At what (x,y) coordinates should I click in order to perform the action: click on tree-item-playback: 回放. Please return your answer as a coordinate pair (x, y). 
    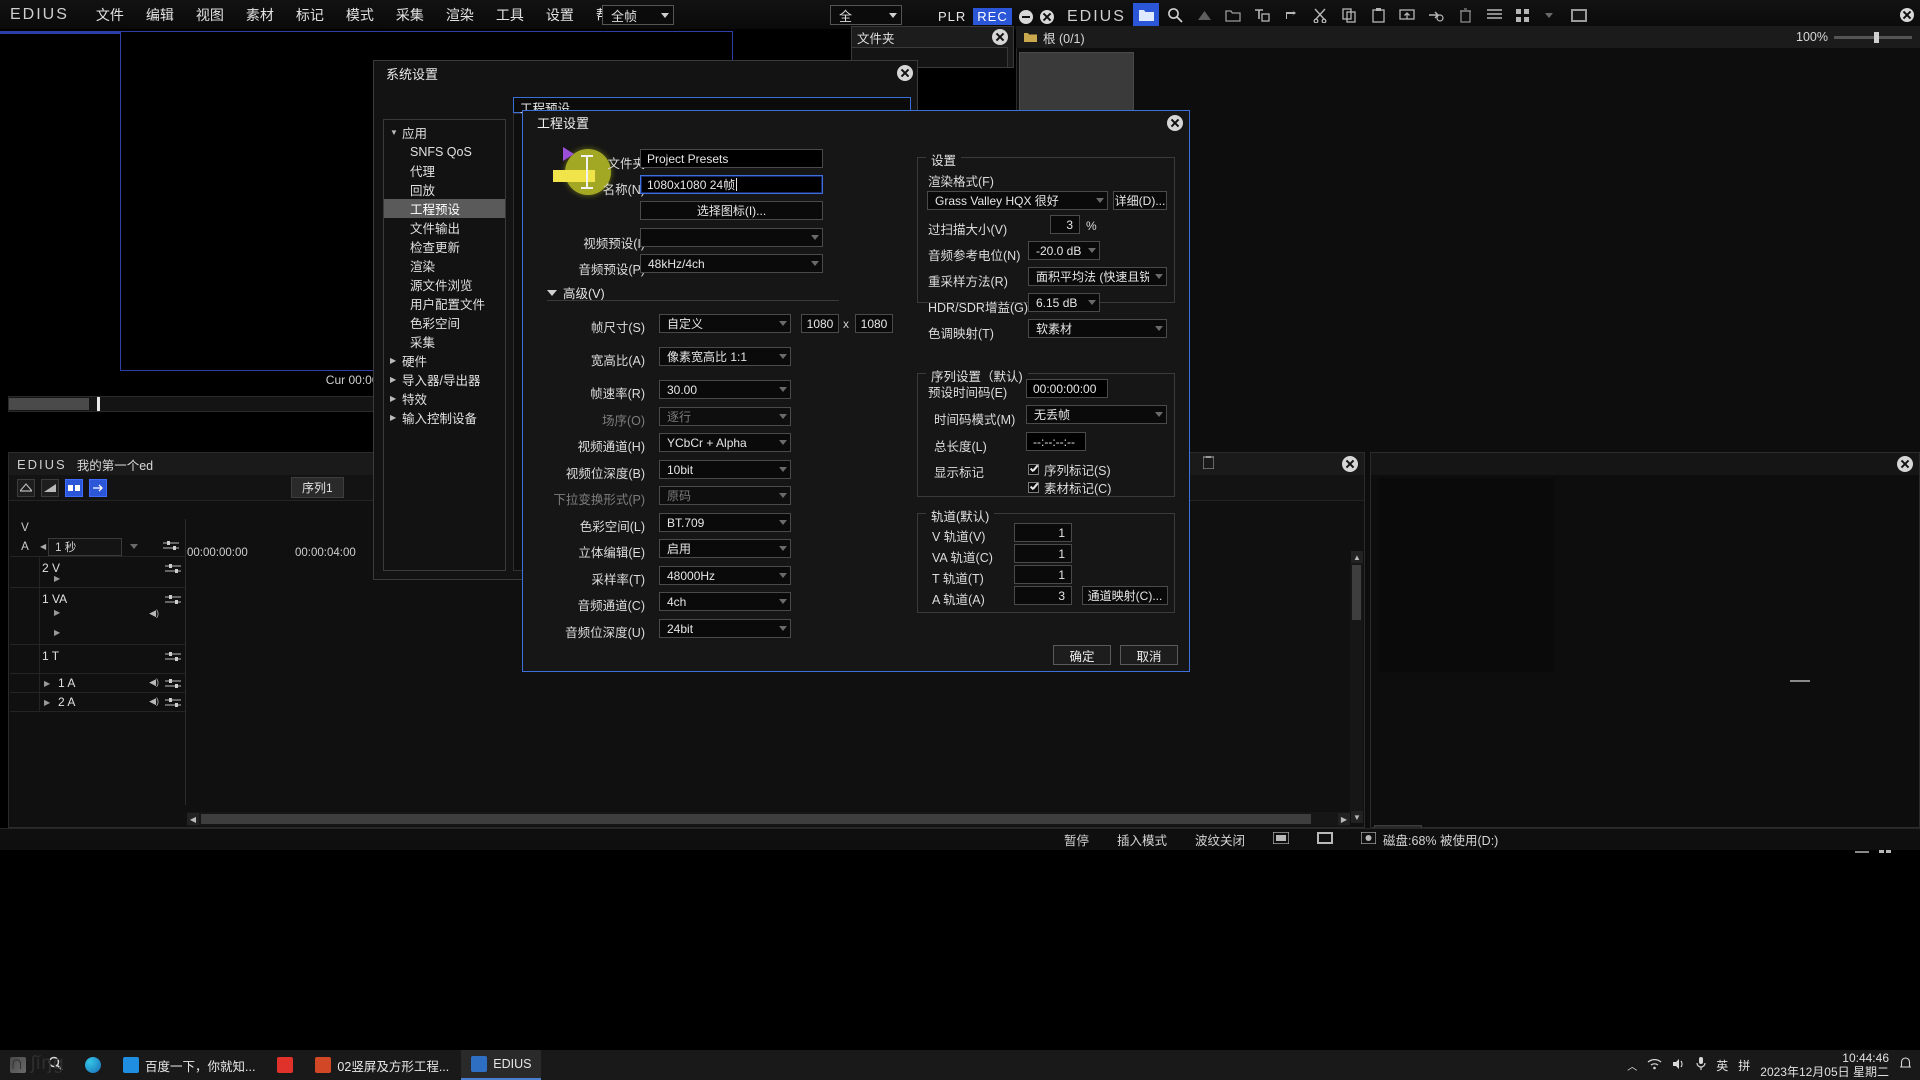
    Looking at the image, I should click on (444, 189).